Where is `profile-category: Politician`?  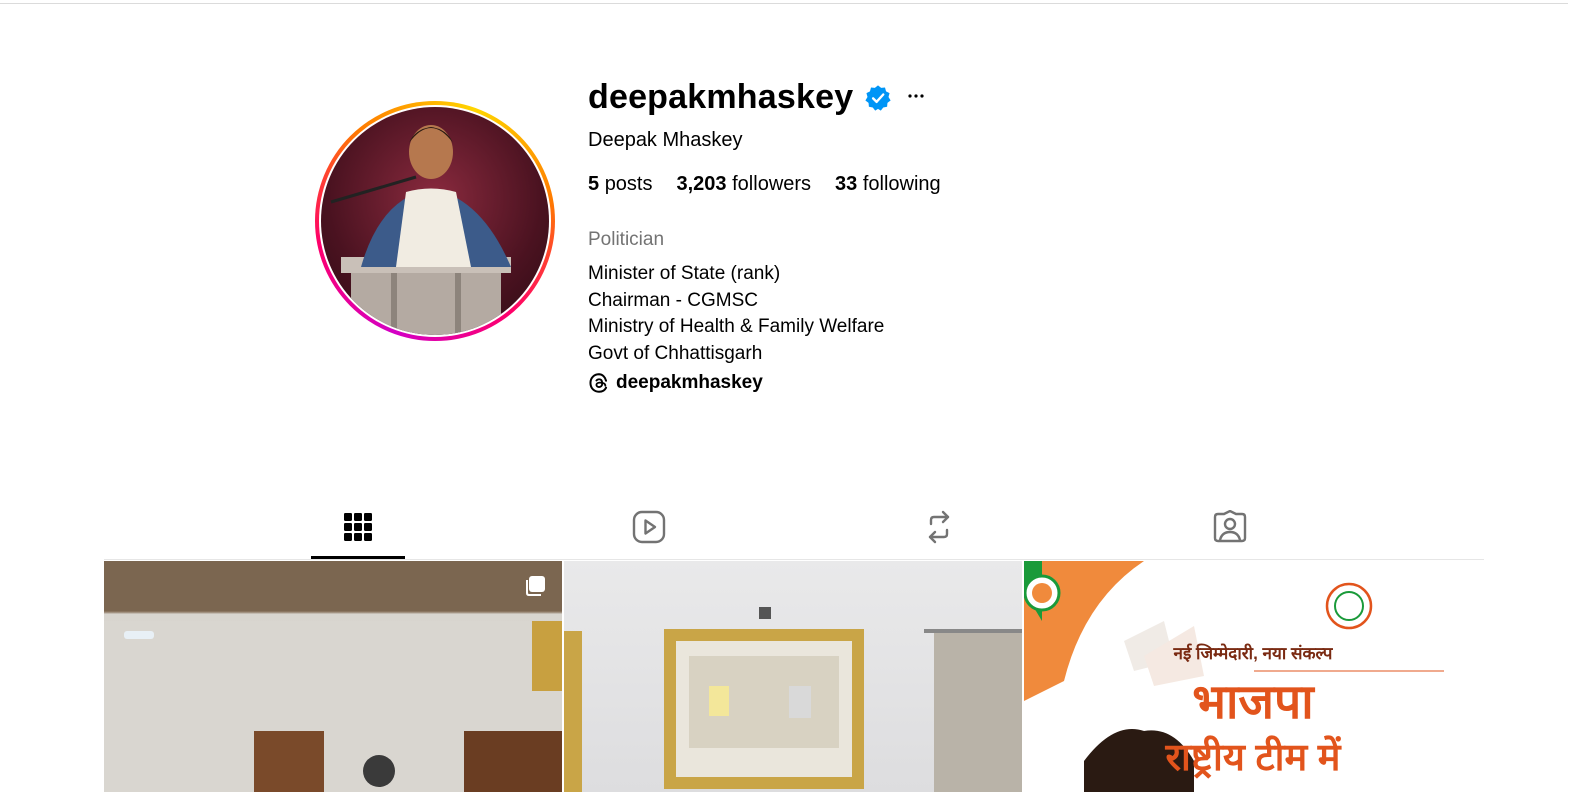
profile-category: Politician is located at coordinates (626, 239).